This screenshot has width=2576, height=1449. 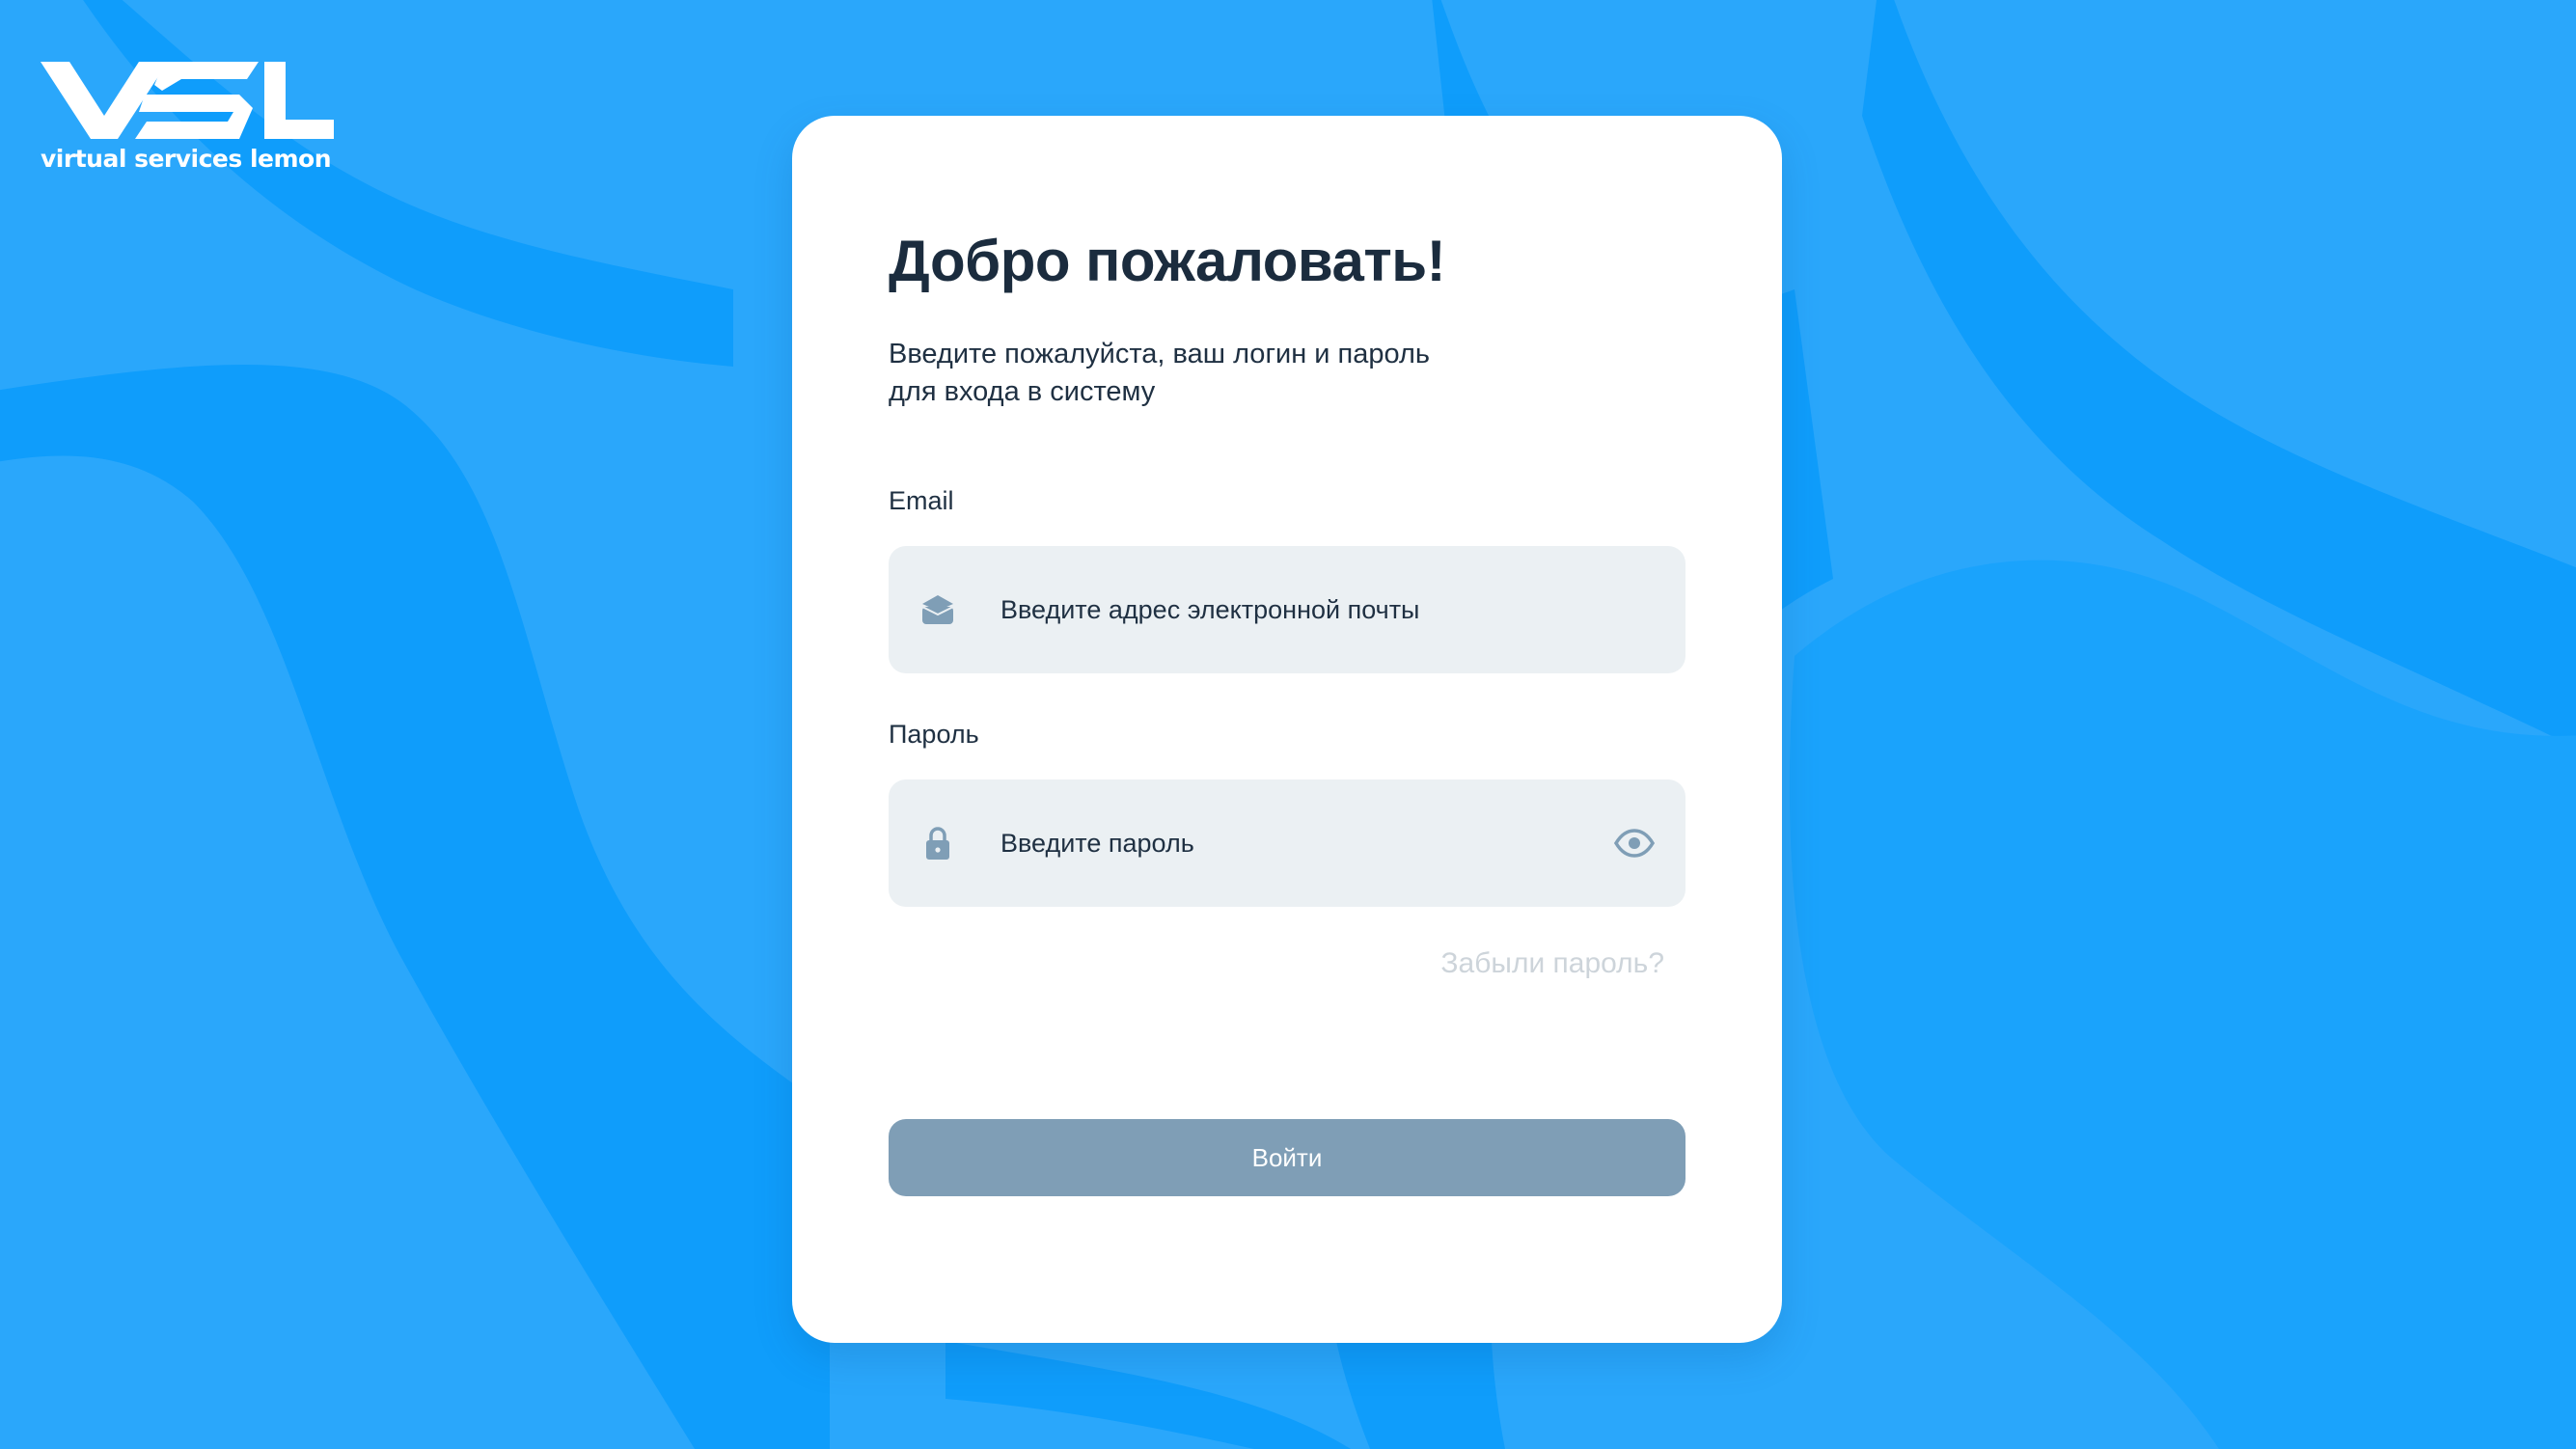 What do you see at coordinates (1289, 609) in the screenshot?
I see `email-input` at bounding box center [1289, 609].